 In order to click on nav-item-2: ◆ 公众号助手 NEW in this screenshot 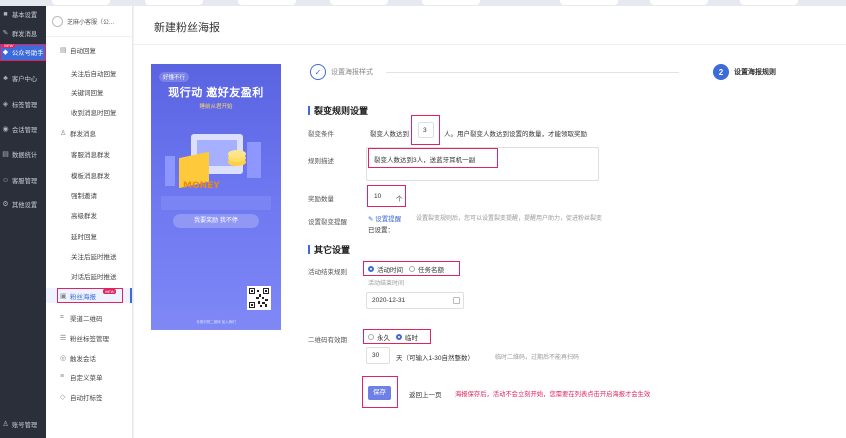, I will do `click(23, 52)`.